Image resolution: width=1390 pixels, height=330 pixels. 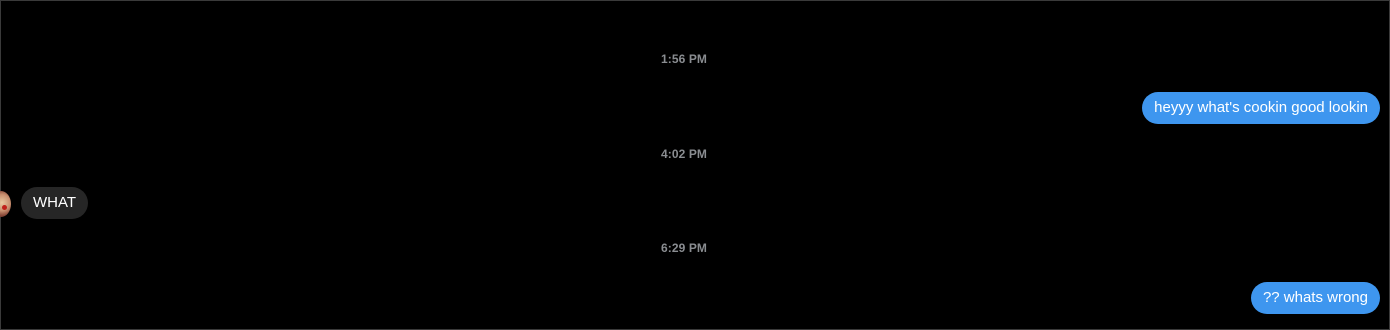 What do you see at coordinates (55, 203) in the screenshot?
I see `received-message-bubble: WHAT` at bounding box center [55, 203].